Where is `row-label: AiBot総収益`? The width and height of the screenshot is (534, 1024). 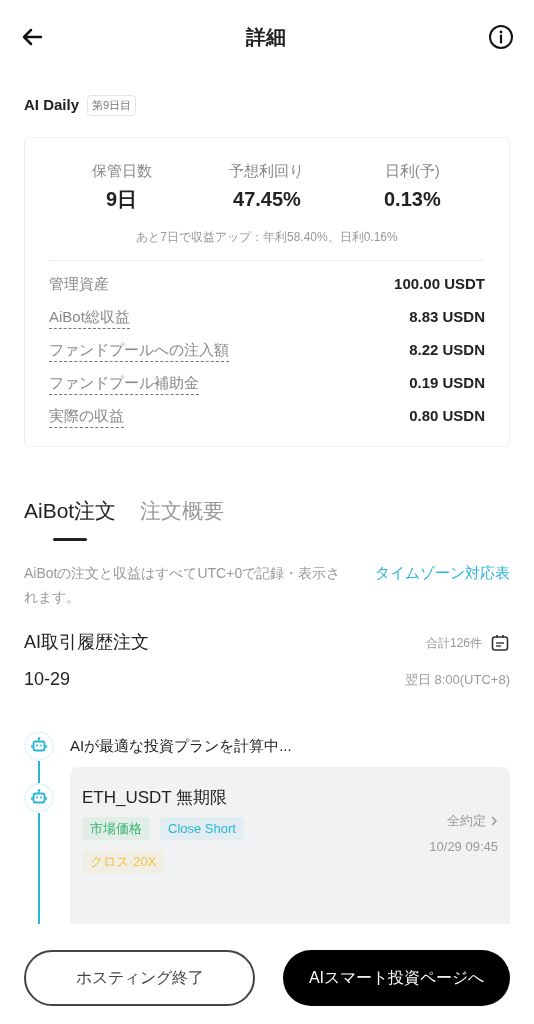 row-label: AiBot総収益 is located at coordinates (89, 317).